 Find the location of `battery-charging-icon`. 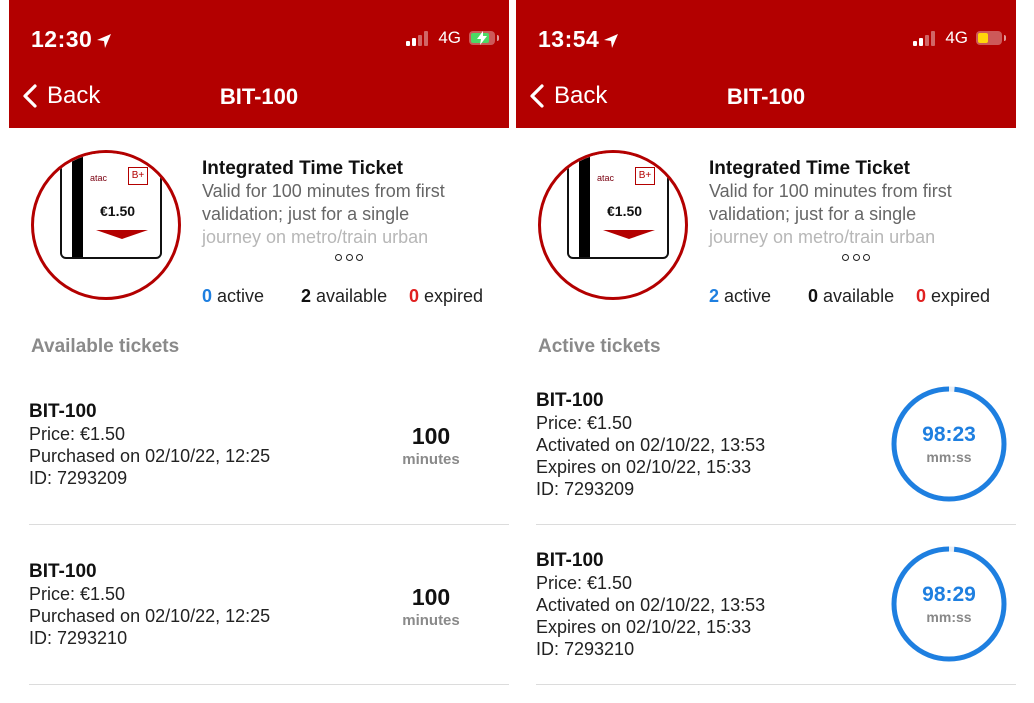

battery-charging-icon is located at coordinates (484, 38).